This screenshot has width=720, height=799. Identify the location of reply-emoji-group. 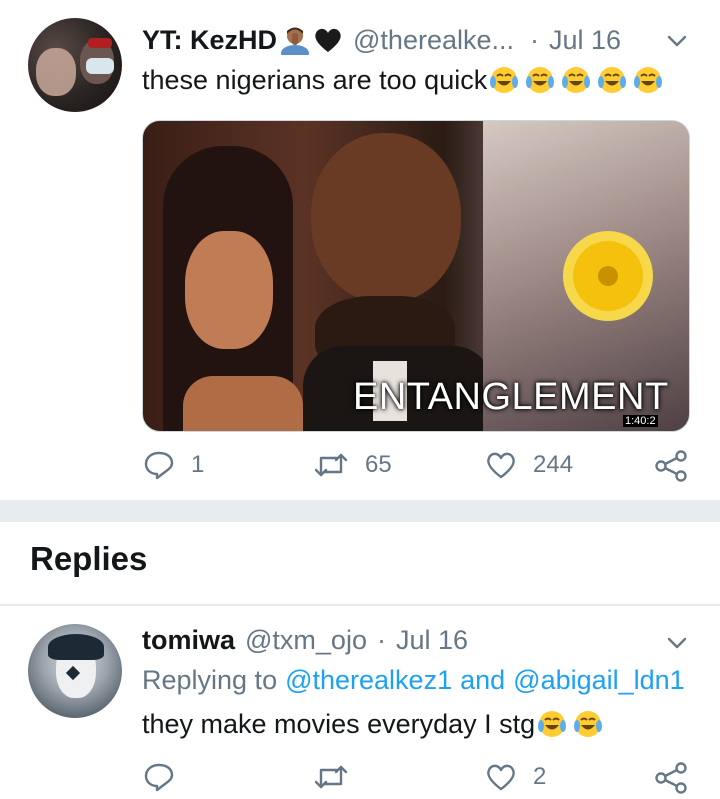
(573, 724).